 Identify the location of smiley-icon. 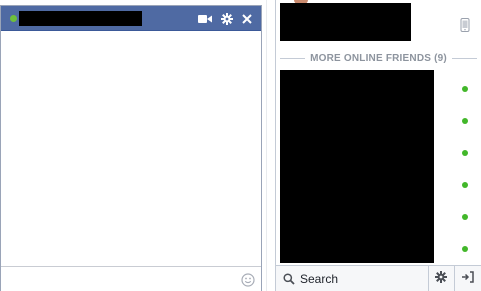
(248, 280).